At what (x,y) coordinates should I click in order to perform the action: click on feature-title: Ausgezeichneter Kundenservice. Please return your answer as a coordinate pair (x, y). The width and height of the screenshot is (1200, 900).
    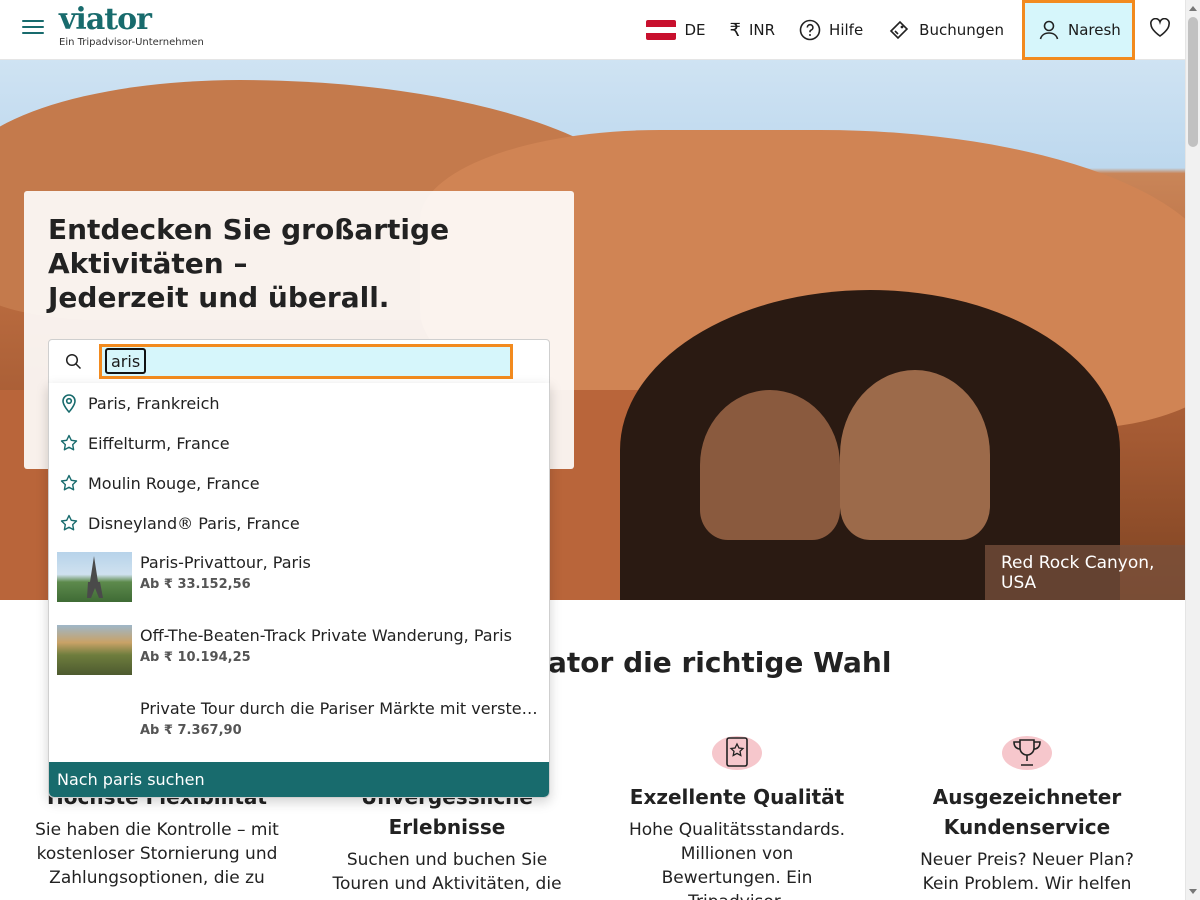
    Looking at the image, I should click on (1027, 812).